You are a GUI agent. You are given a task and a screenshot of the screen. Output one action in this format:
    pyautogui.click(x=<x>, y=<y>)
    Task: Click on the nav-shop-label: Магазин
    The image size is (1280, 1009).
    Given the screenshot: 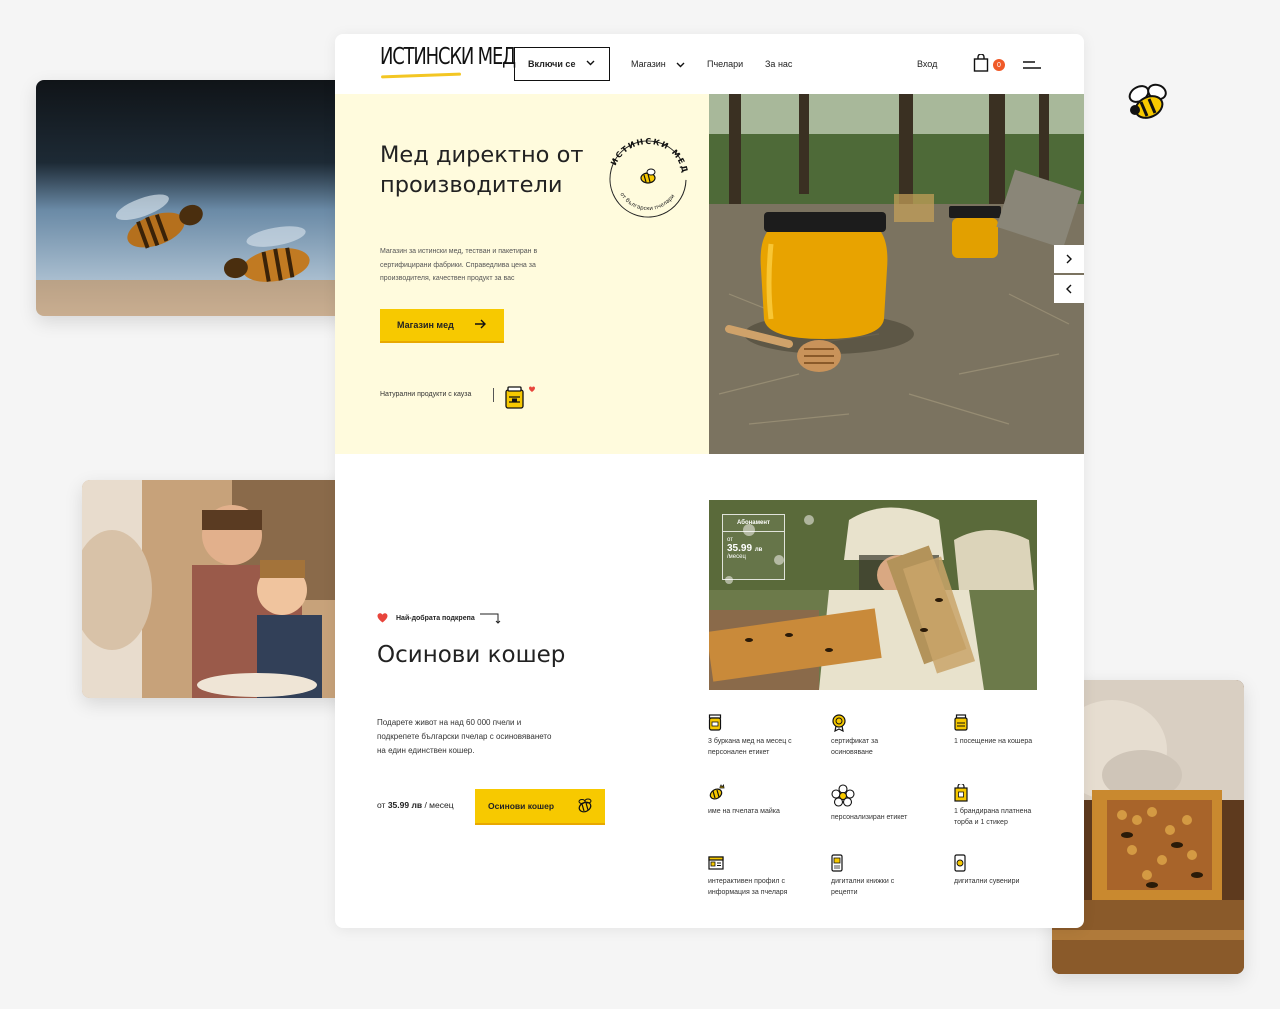 What is the action you would take?
    pyautogui.click(x=648, y=64)
    